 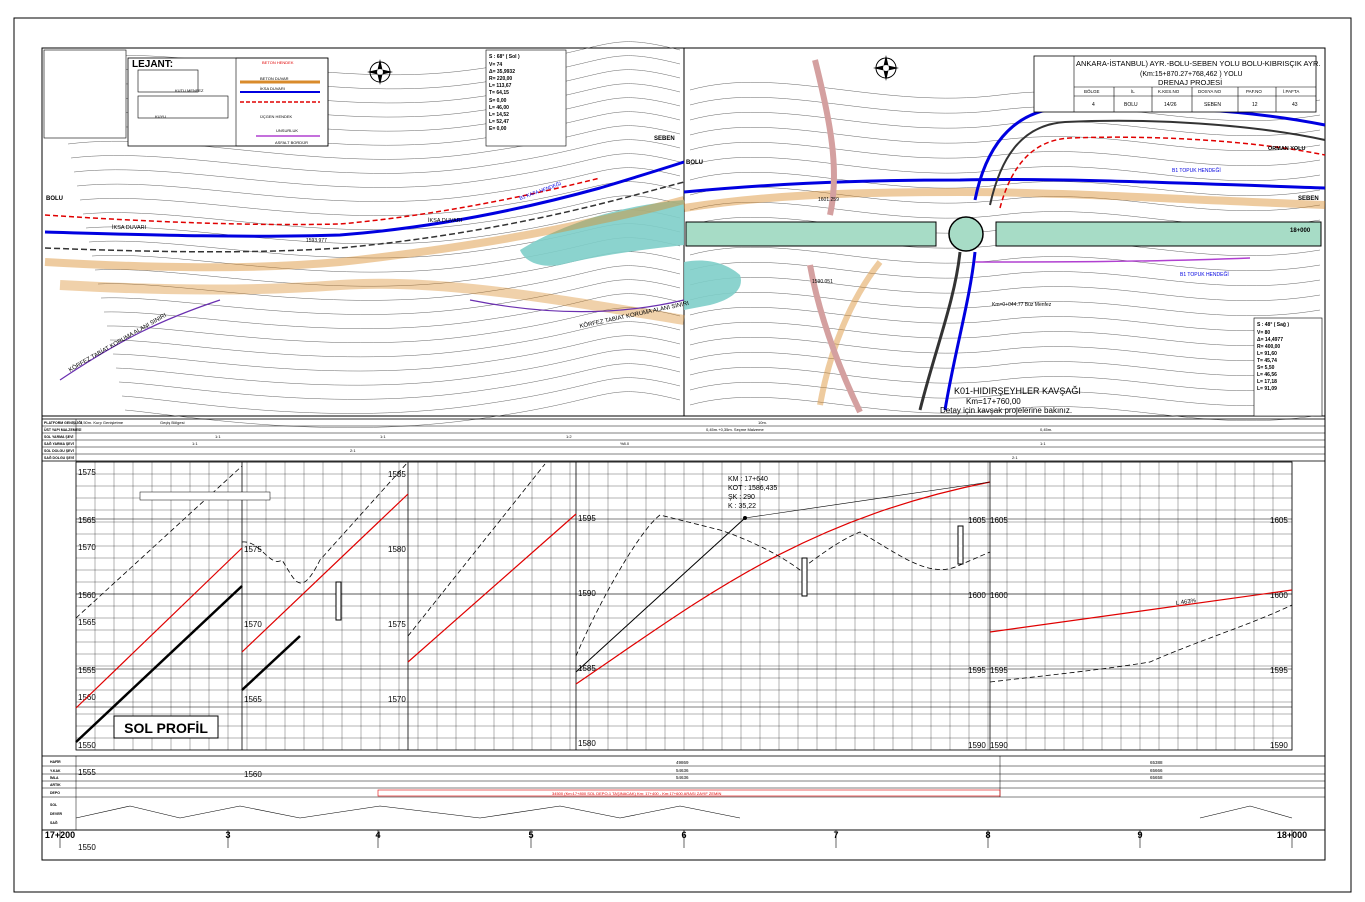 What do you see at coordinates (977, 595) in the screenshot?
I see `elevation-tick-label: 1600` at bounding box center [977, 595].